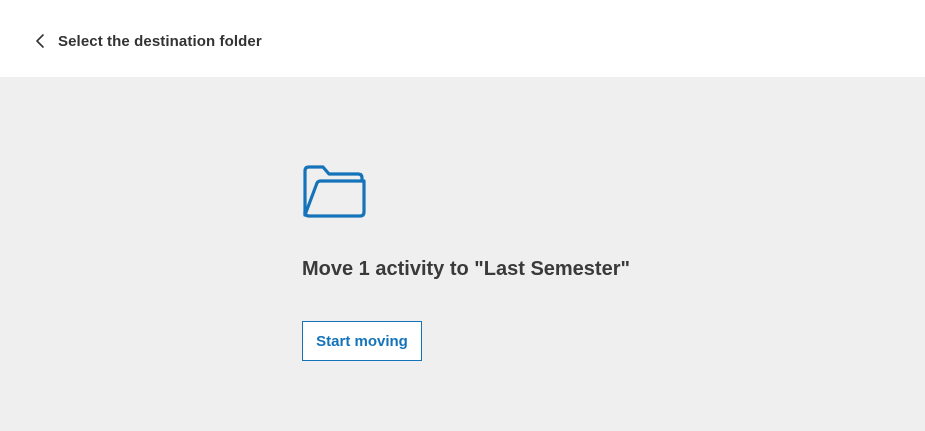 This screenshot has width=925, height=431. What do you see at coordinates (41, 41) in the screenshot?
I see `chevron-left-icon` at bounding box center [41, 41].